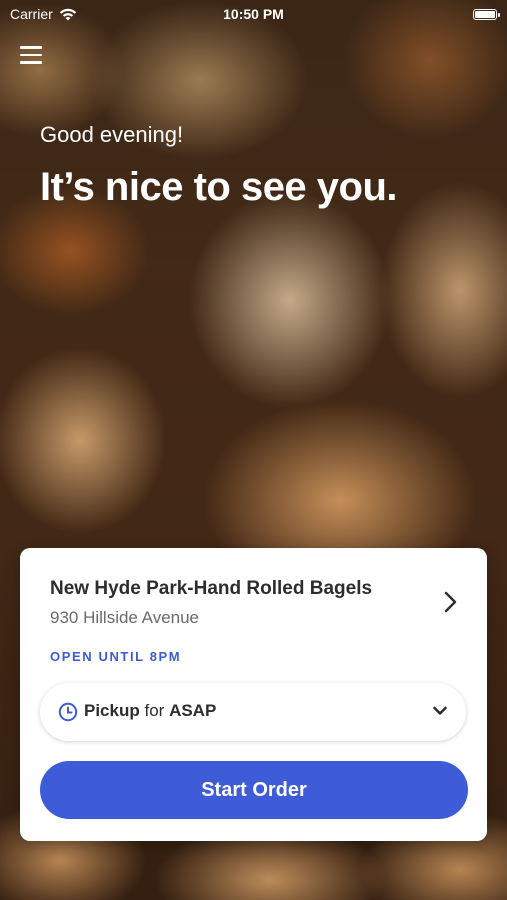  I want to click on status-bar: Carrier 10:50 PM, so click(253, 14).